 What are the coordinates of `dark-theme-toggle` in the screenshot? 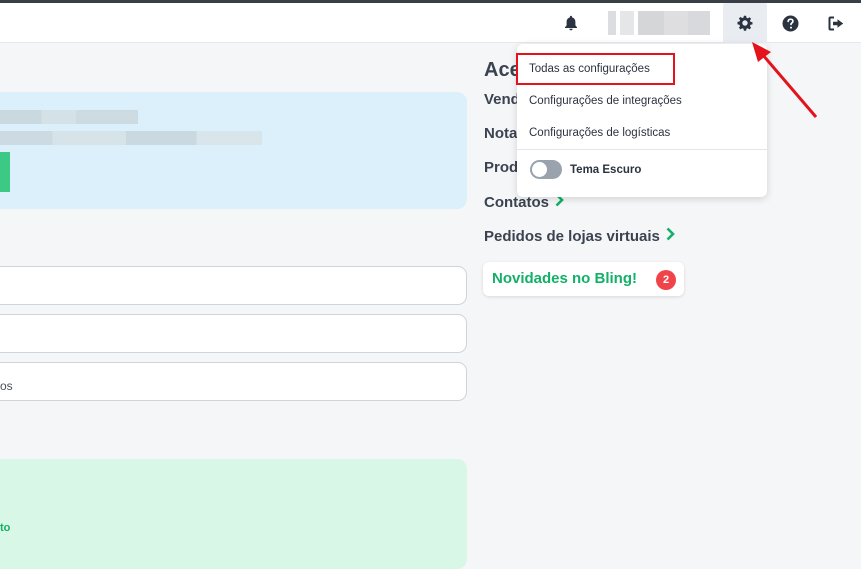 It's located at (546, 169).